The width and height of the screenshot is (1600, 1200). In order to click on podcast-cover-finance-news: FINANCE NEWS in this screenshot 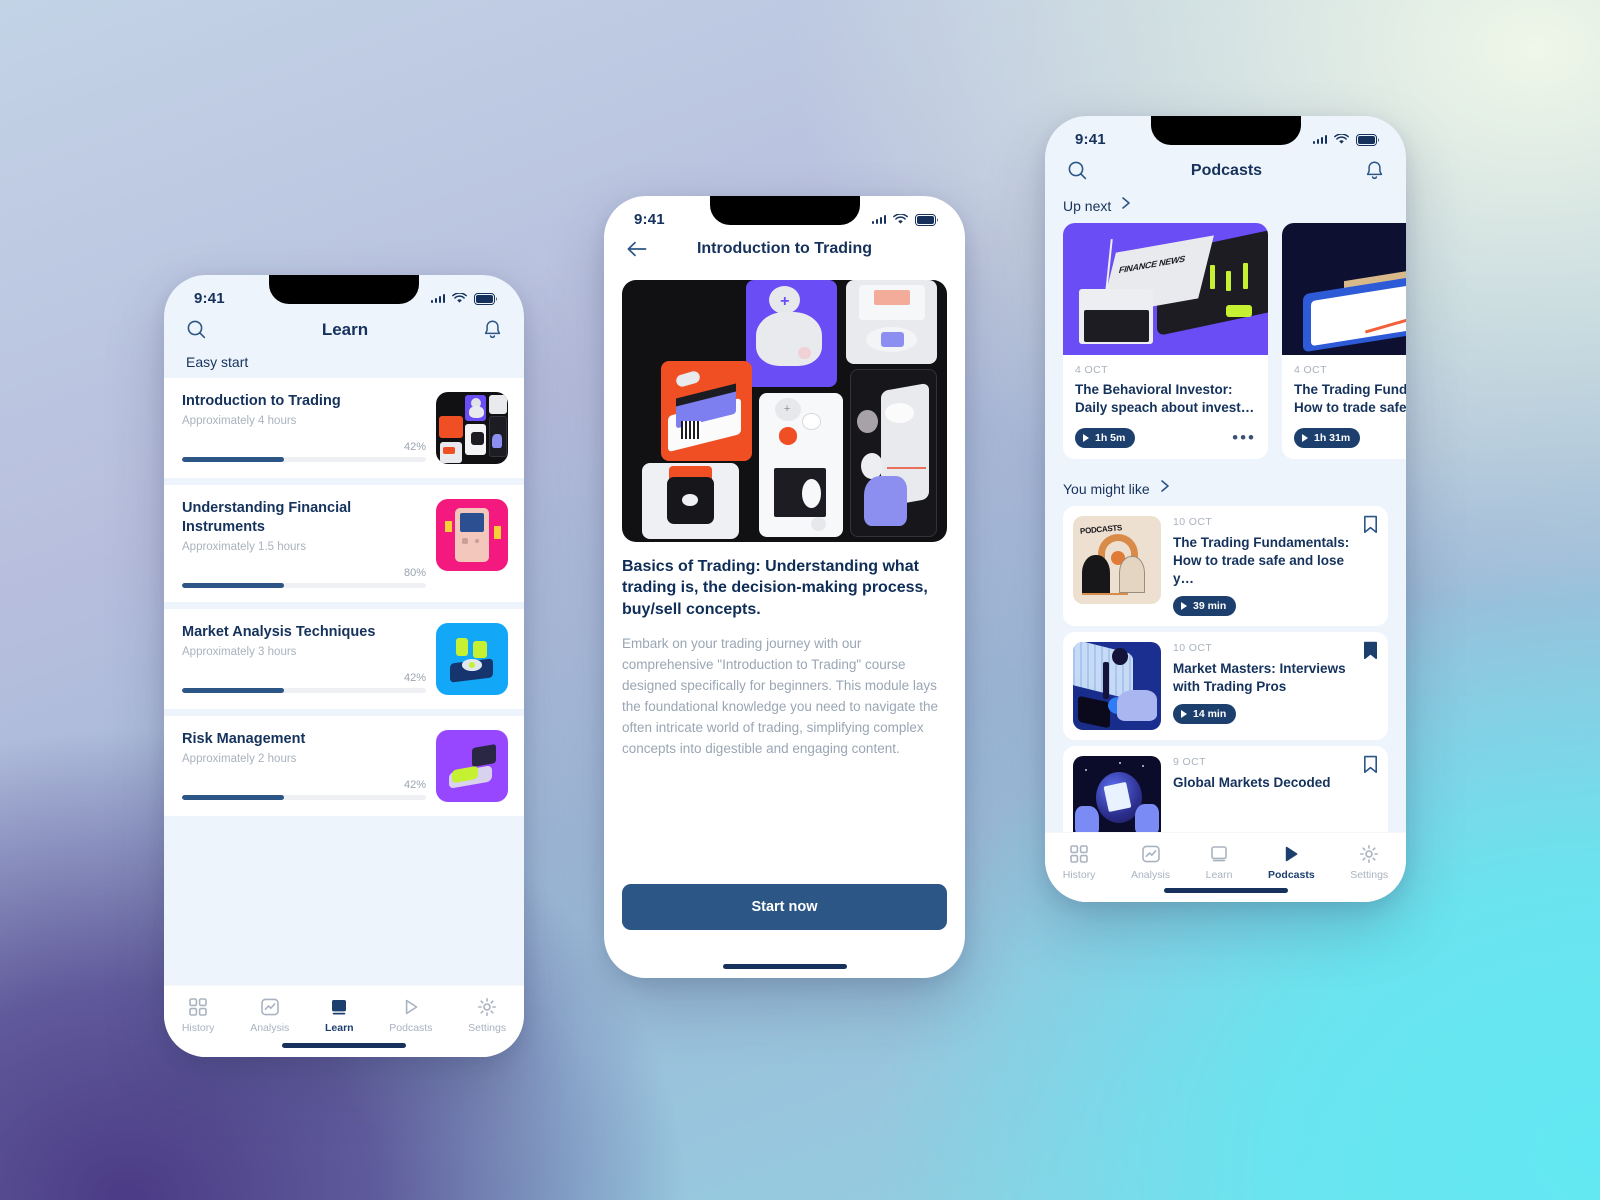, I will do `click(1165, 289)`.